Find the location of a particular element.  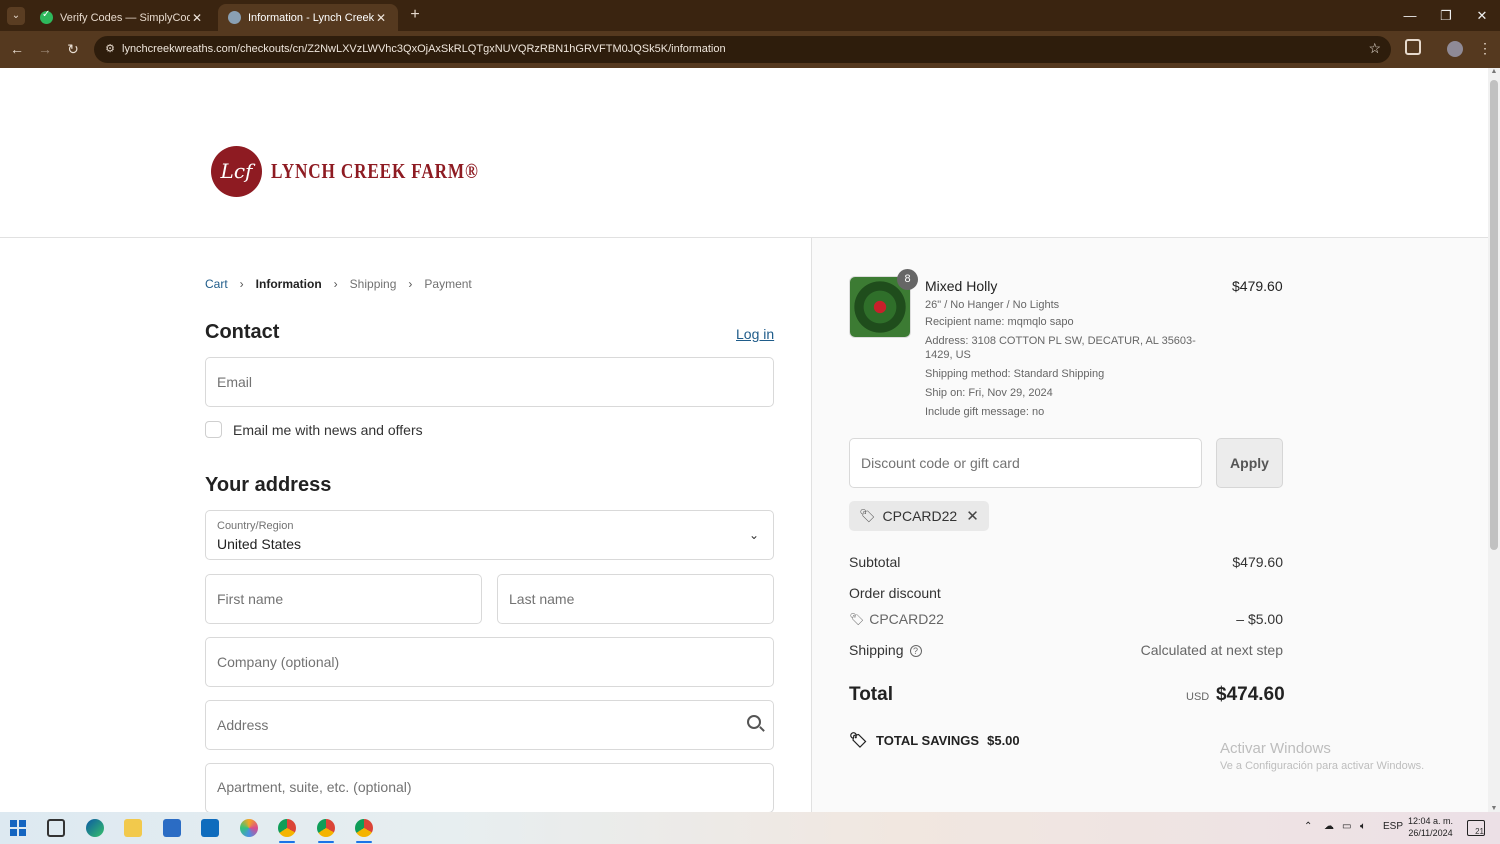

product-ship-on: Ship on: Fri, Nov 29, 2024 is located at coordinates (989, 393).